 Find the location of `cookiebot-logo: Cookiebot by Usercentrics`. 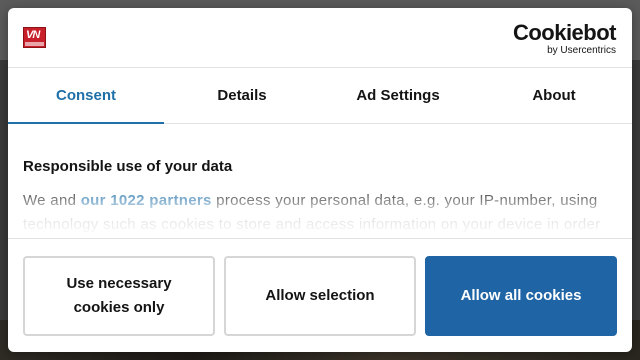

cookiebot-logo: Cookiebot by Usercentrics is located at coordinates (564, 38).